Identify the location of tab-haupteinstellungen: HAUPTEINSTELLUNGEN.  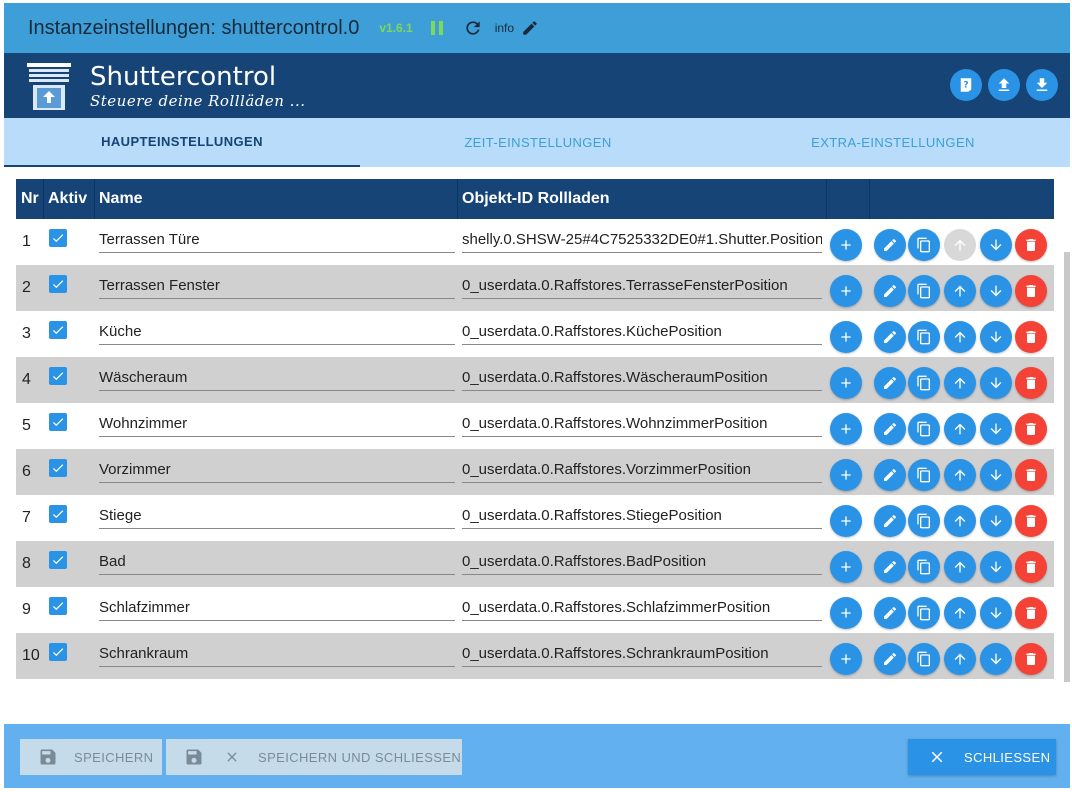
(182, 142).